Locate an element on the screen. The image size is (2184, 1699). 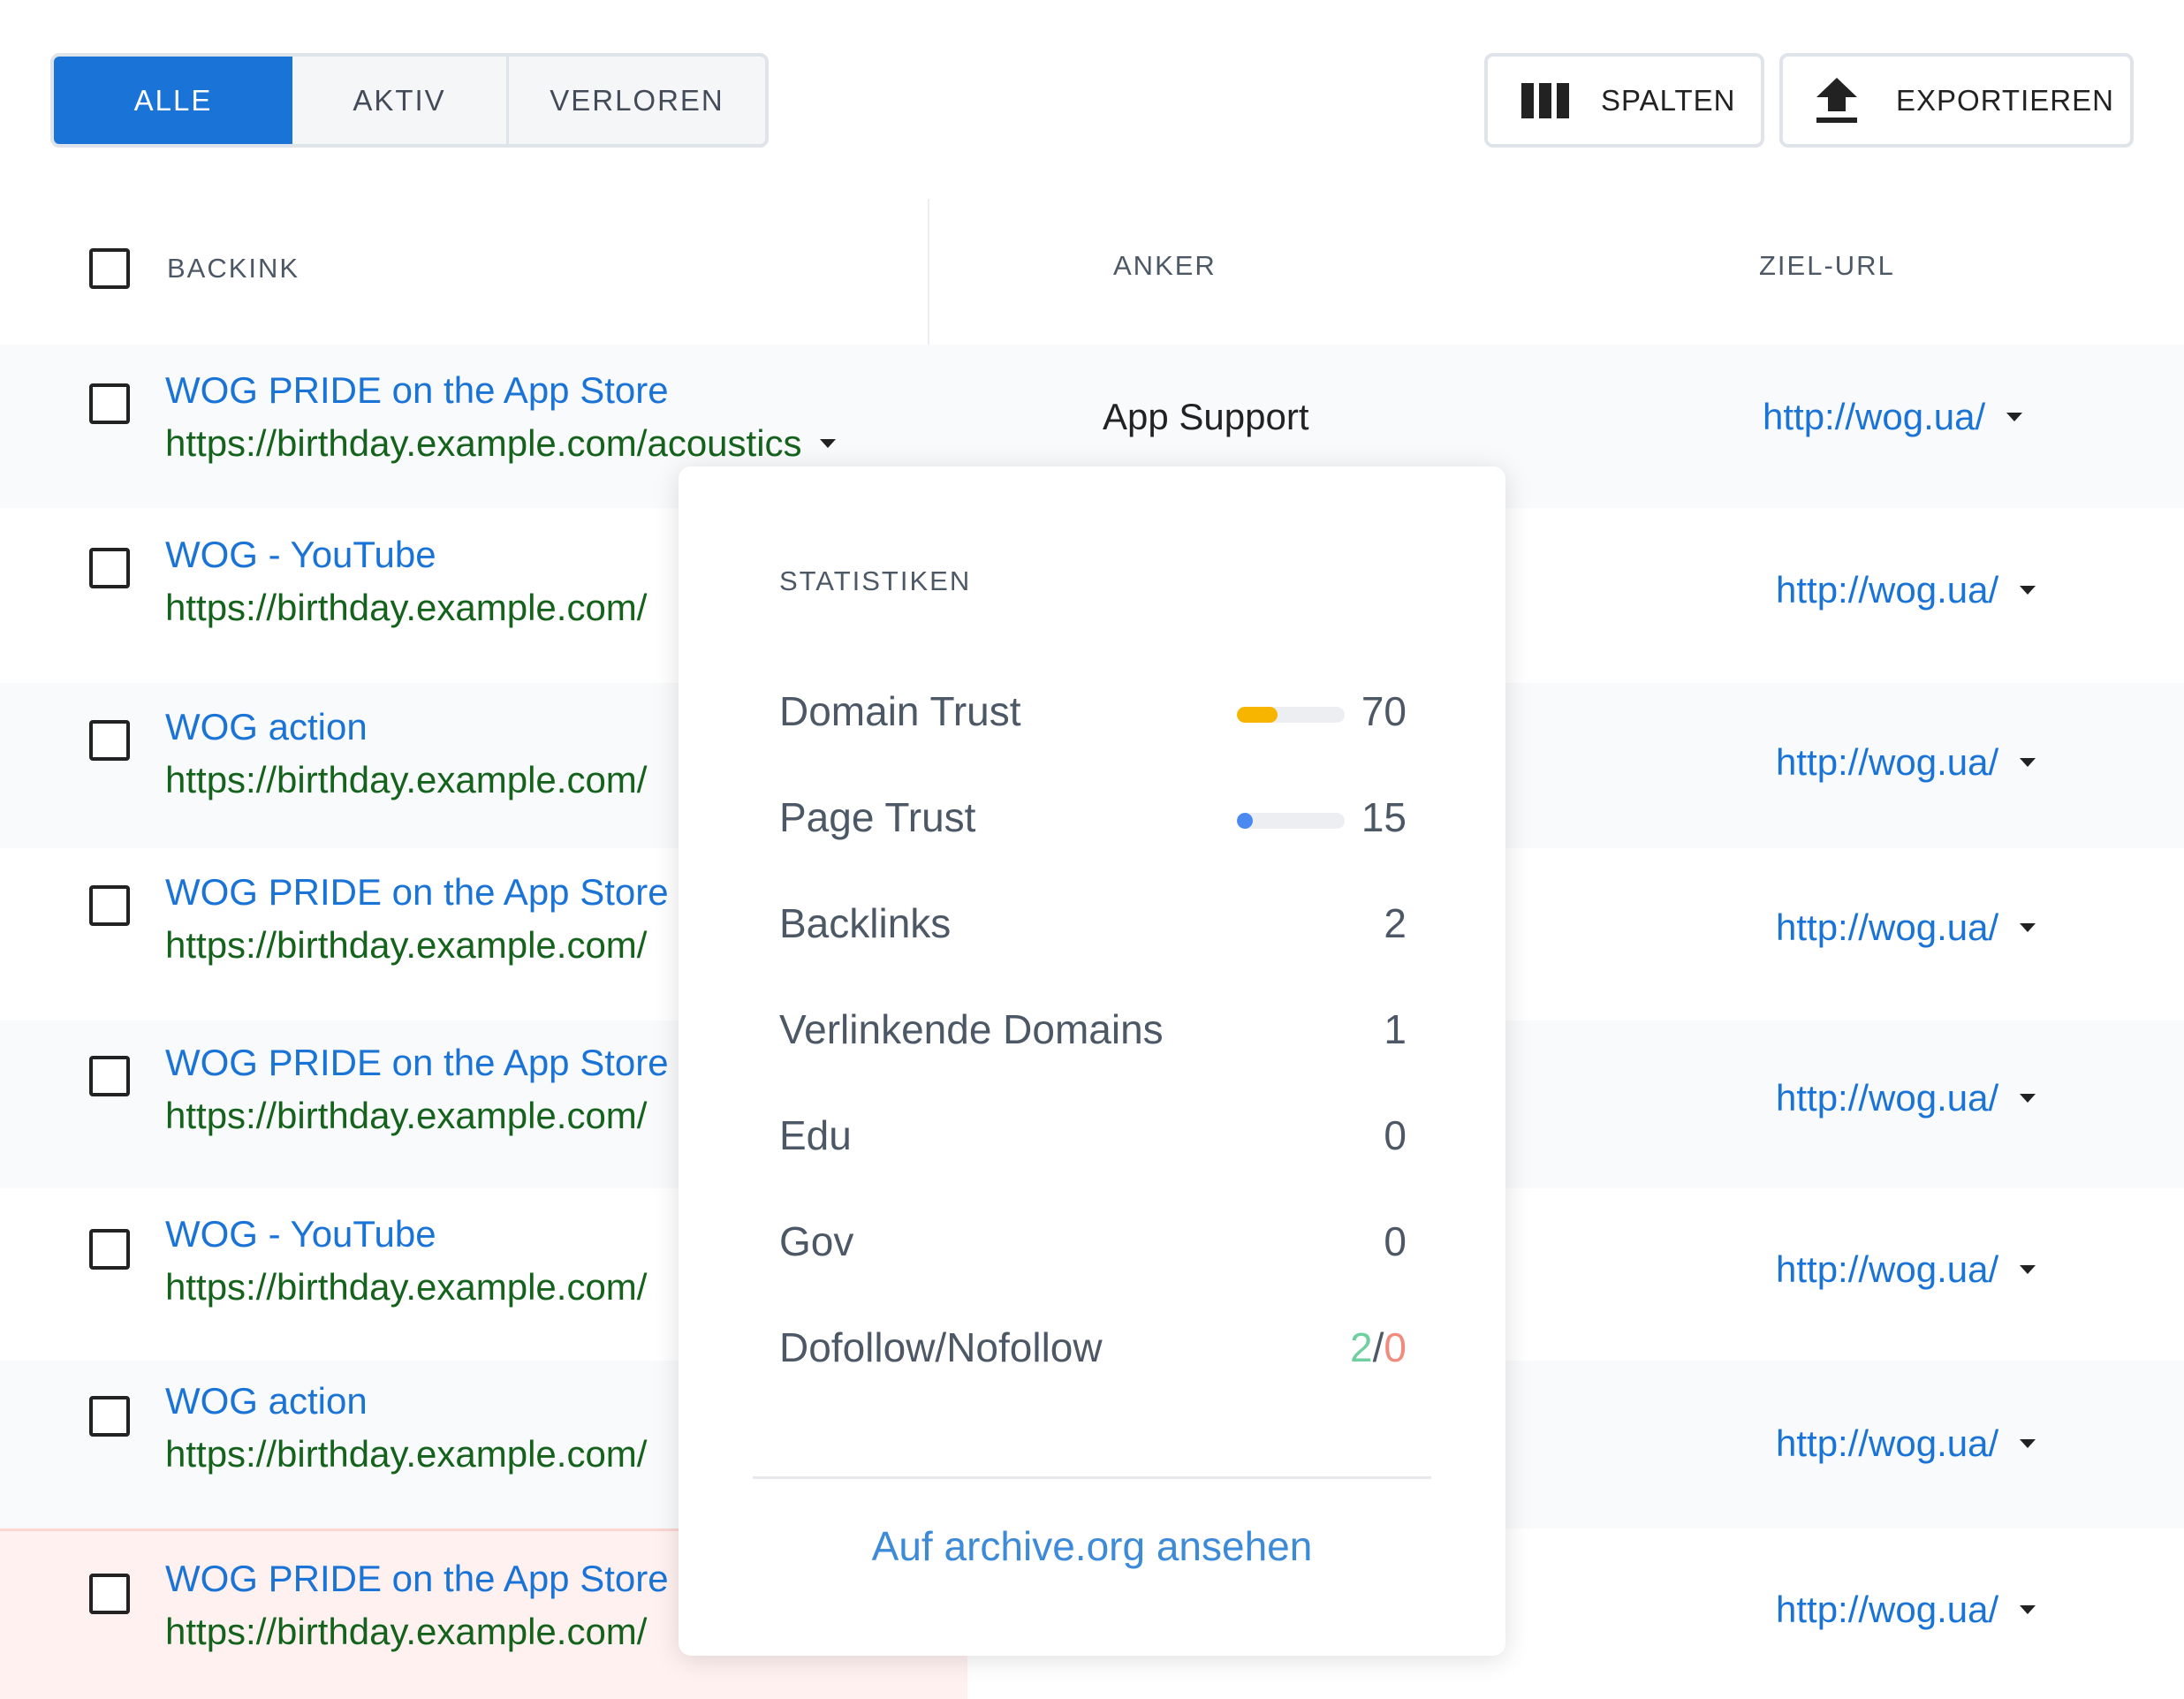
stat-value: 70 is located at coordinates (1384, 711).